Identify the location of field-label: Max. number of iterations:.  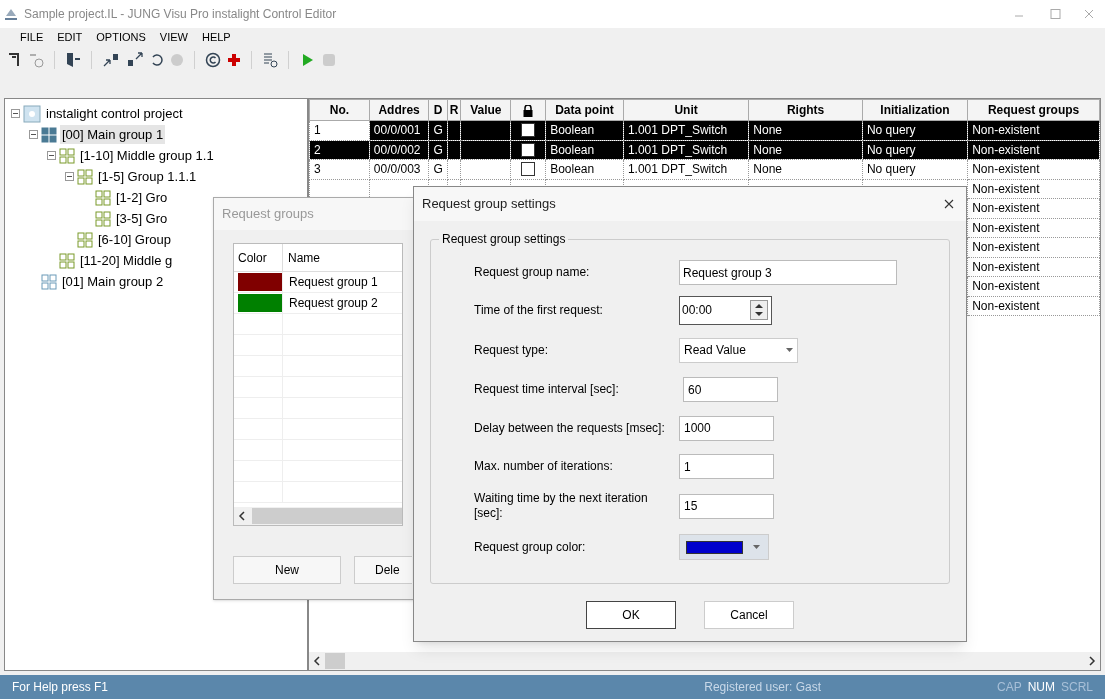
(543, 466).